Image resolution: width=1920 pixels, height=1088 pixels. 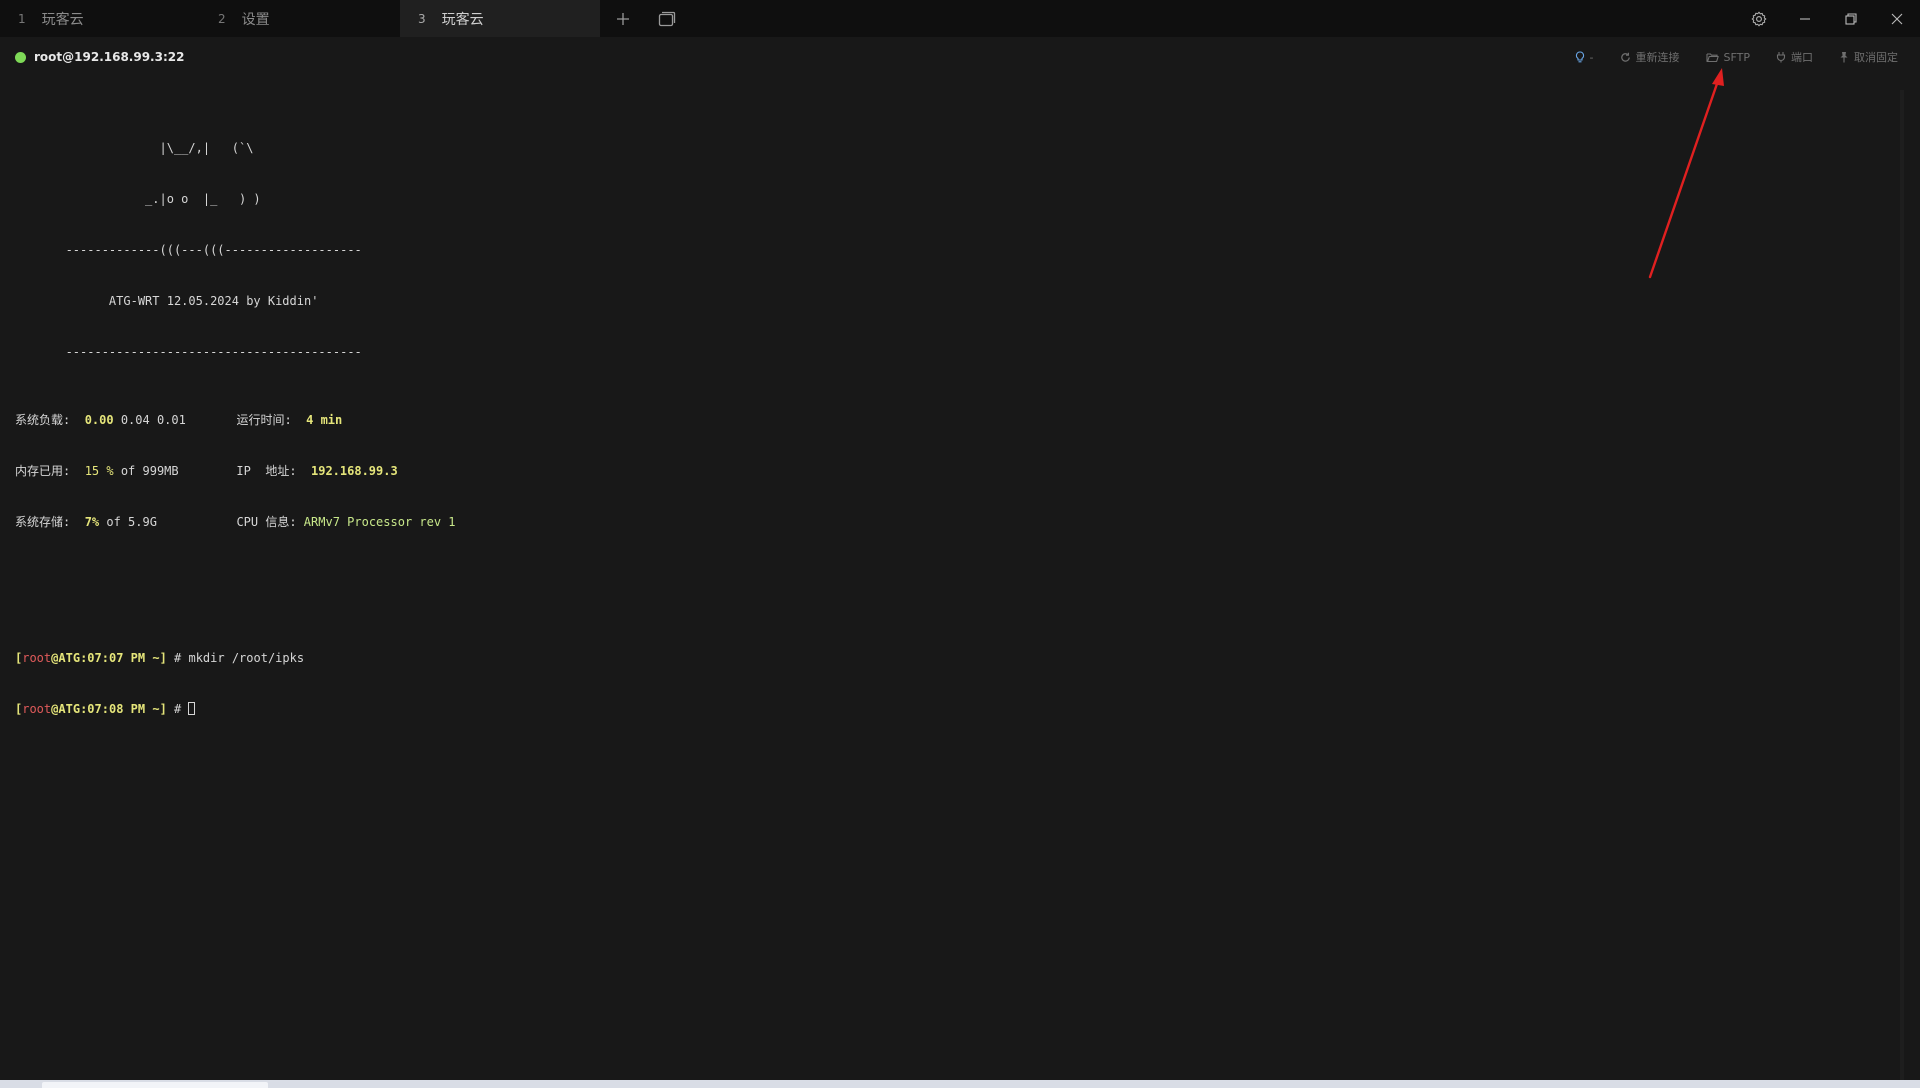 I want to click on tab-number: 2, so click(x=222, y=18).